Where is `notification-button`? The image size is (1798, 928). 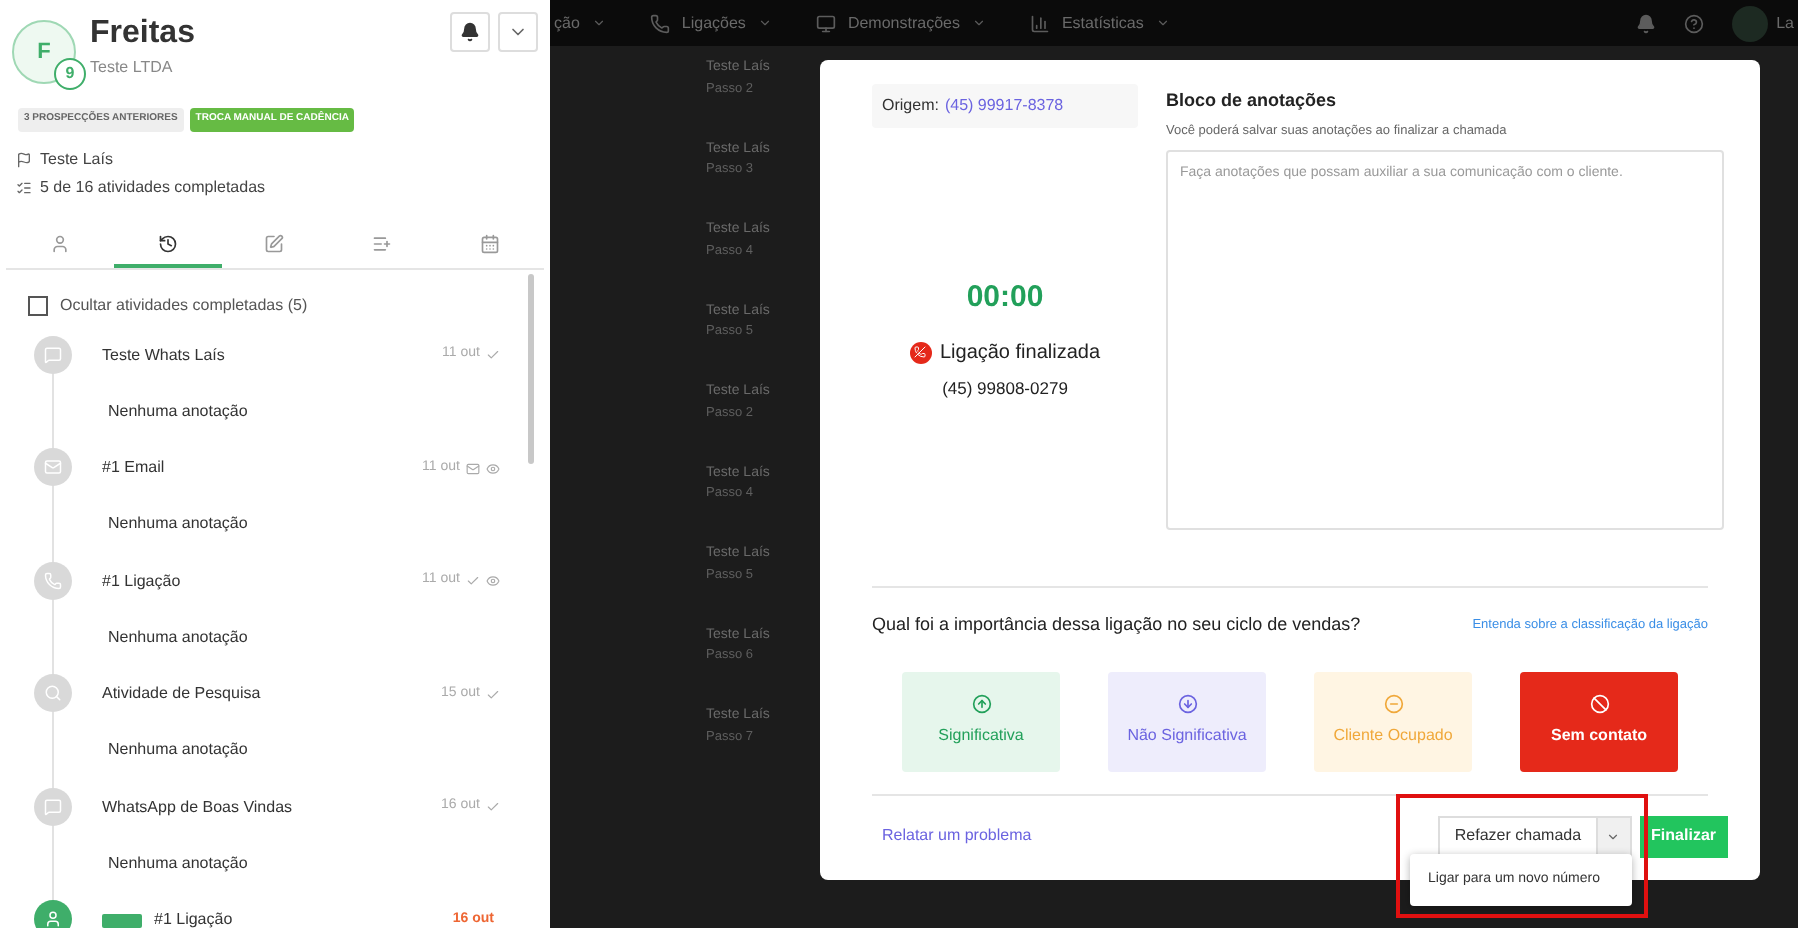 notification-button is located at coordinates (470, 32).